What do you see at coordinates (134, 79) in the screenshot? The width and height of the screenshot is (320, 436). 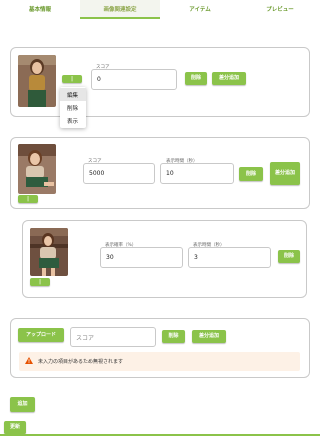 I see `score-input: 0` at bounding box center [134, 79].